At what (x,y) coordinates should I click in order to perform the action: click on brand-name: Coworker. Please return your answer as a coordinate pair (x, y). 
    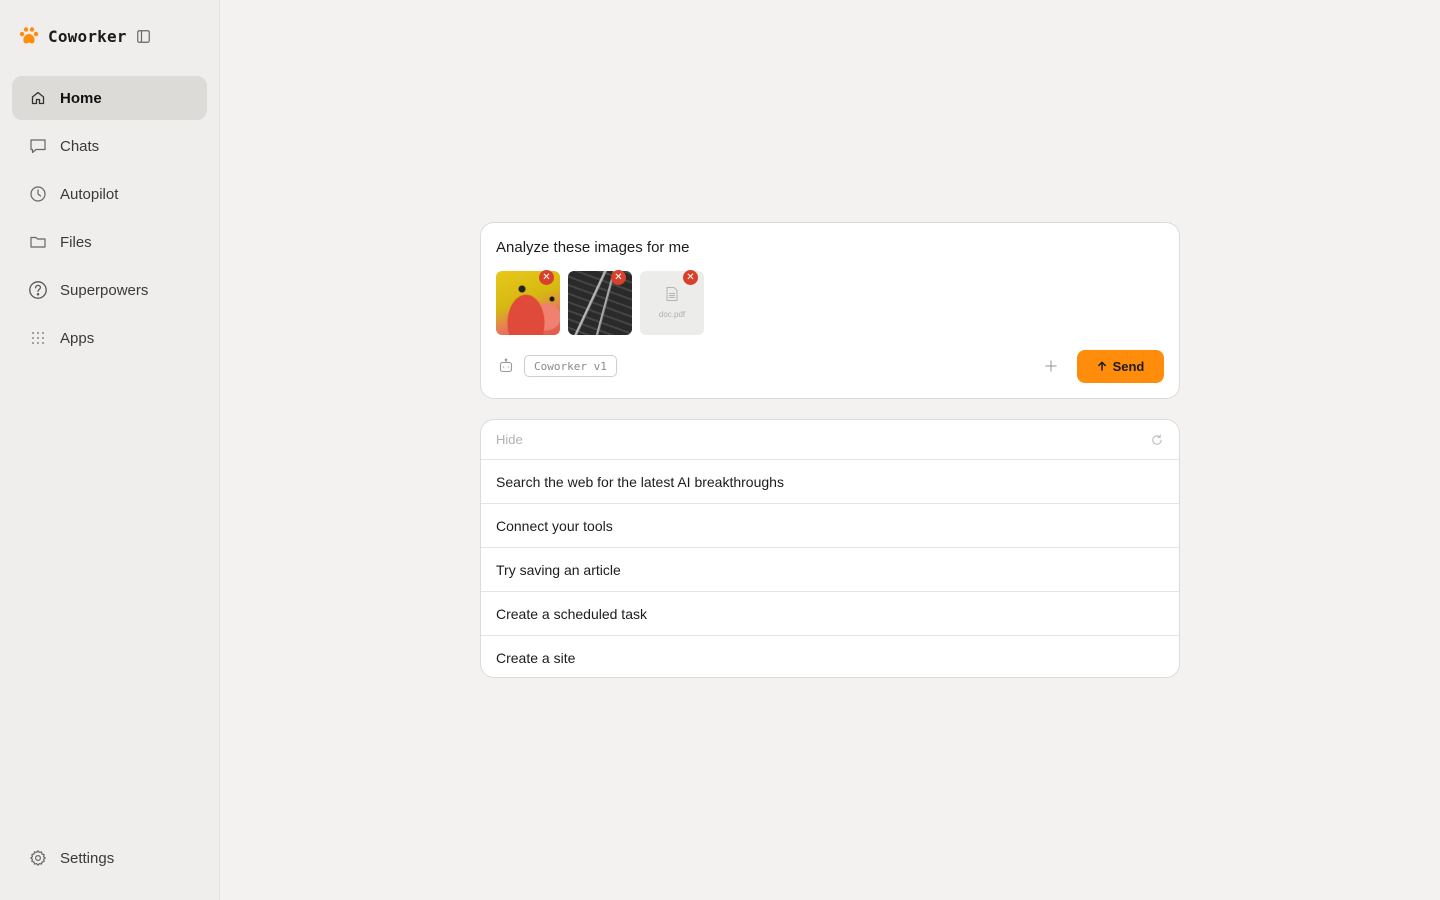
    Looking at the image, I should click on (87, 36).